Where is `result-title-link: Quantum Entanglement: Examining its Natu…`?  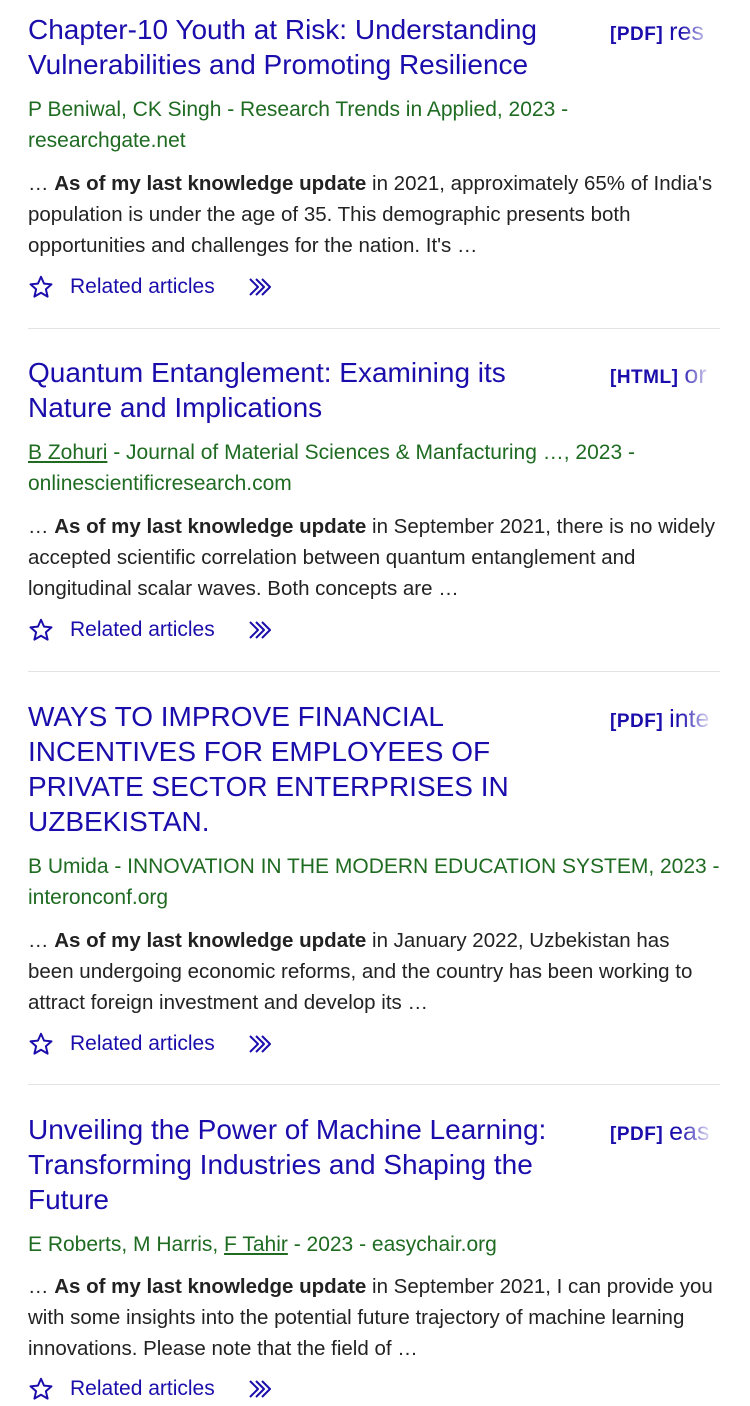 result-title-link: Quantum Entanglement: Examining its Natu… is located at coordinates (308, 390).